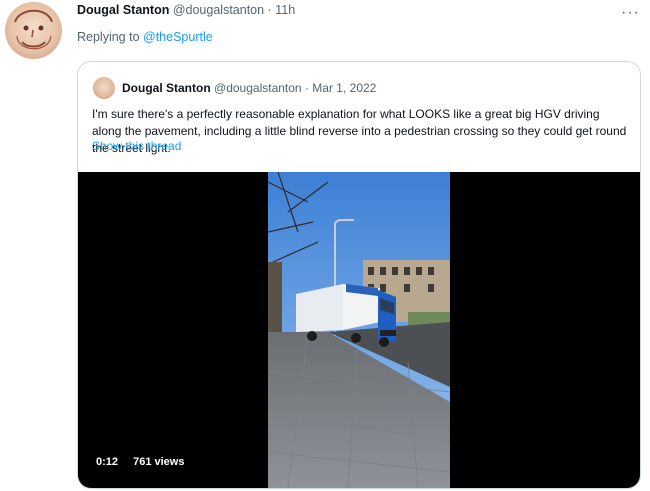  I want to click on author-handle: @dougalstanton, so click(218, 10).